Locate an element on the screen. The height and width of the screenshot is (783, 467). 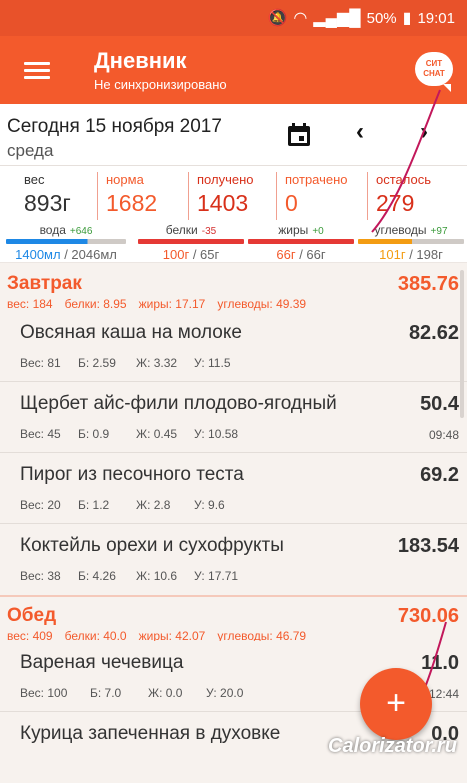
macro-value: 101г is located at coordinates (392, 254).